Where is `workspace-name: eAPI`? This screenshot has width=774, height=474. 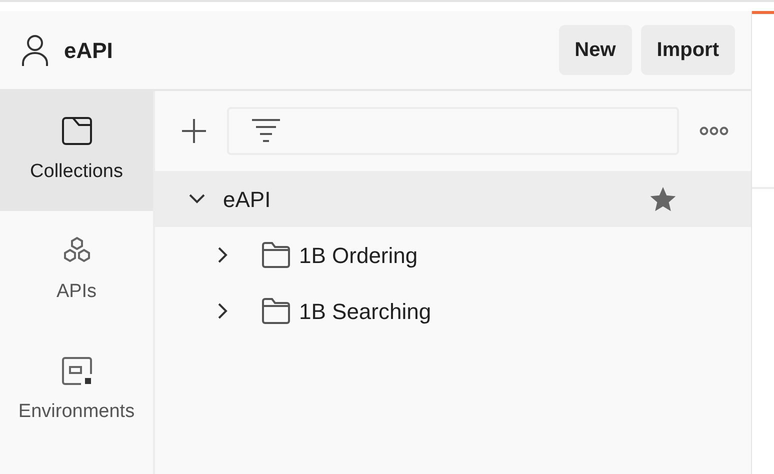 workspace-name: eAPI is located at coordinates (88, 50).